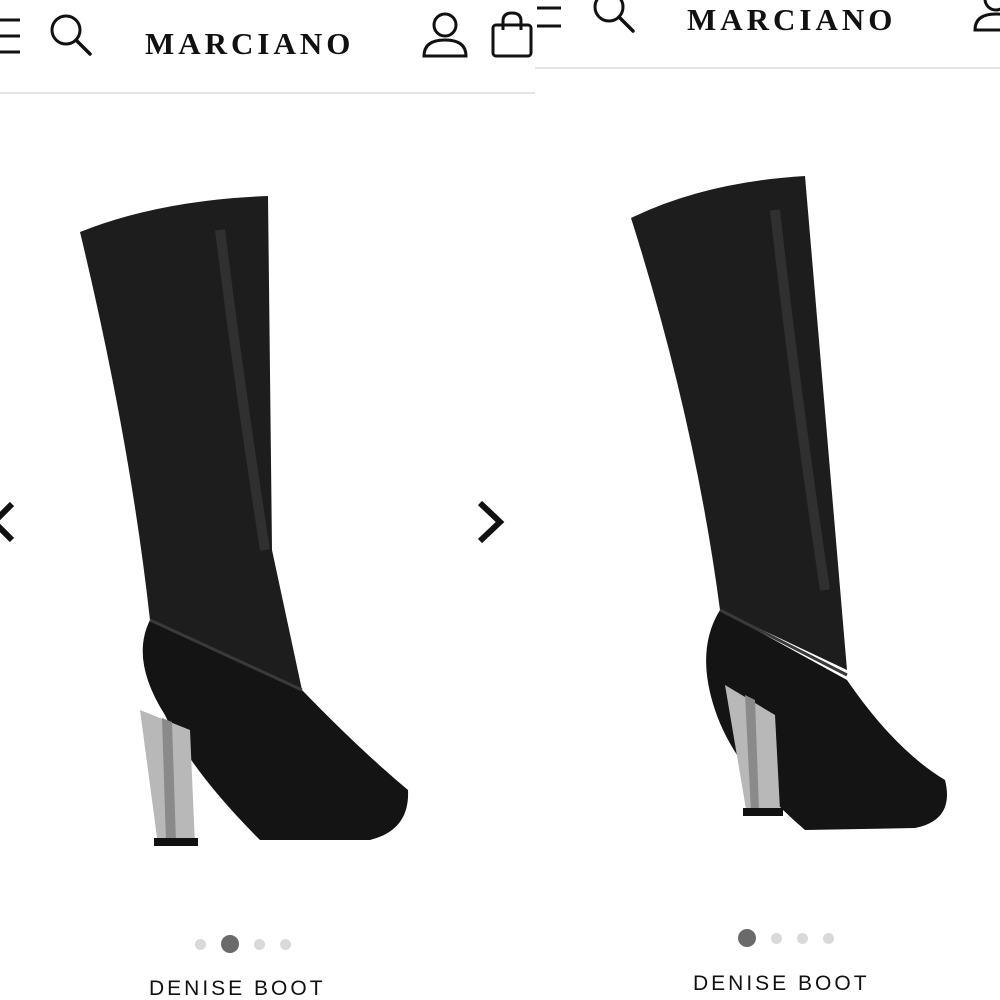 Image resolution: width=1000 pixels, height=1000 pixels. I want to click on chevron-left-icon, so click(8, 524).